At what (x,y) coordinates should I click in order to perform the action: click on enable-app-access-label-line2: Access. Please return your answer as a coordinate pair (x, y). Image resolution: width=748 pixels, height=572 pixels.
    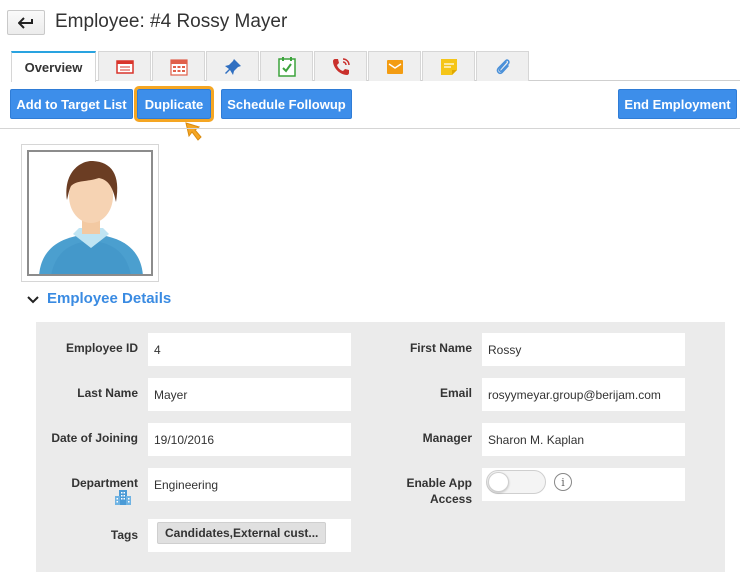
    Looking at the image, I should click on (450, 499).